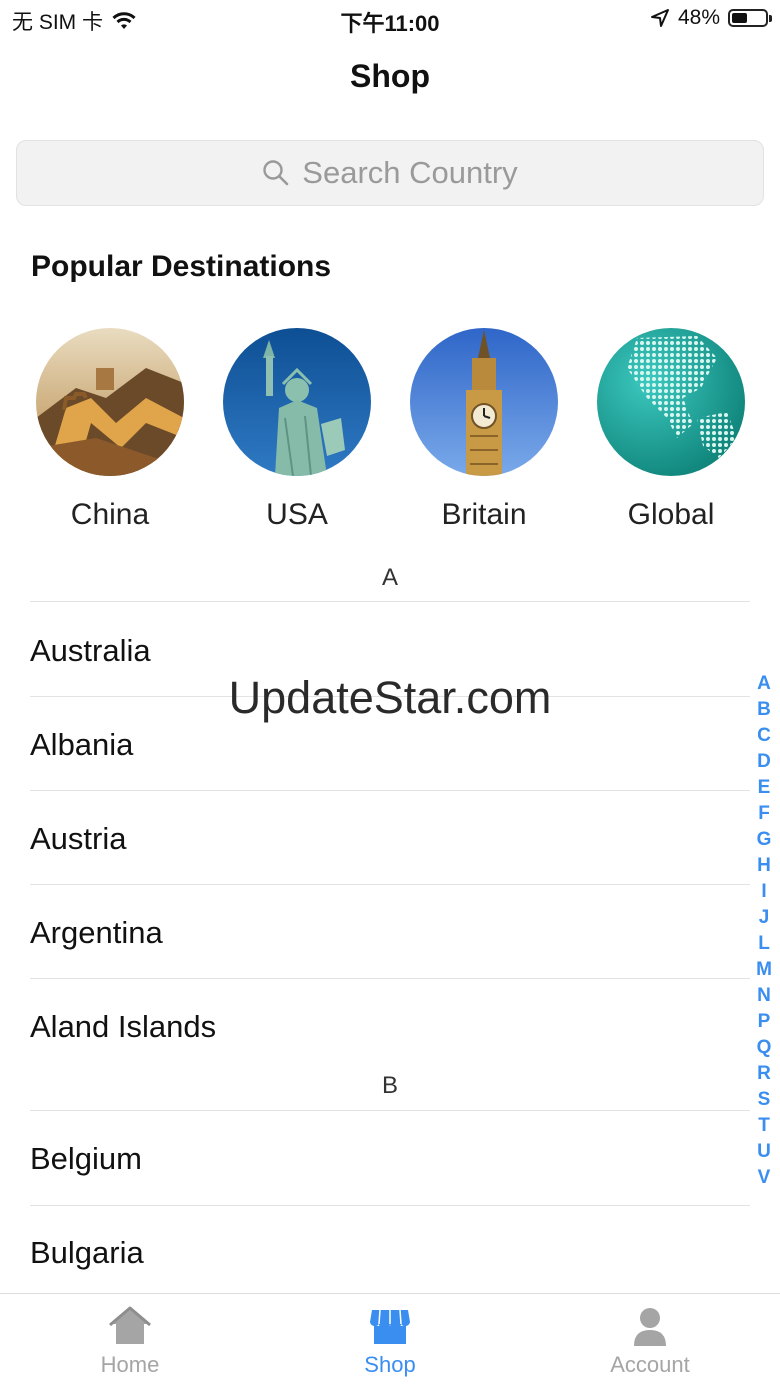 The height and width of the screenshot is (1388, 780). What do you see at coordinates (484, 402) in the screenshot?
I see `big-ben-image` at bounding box center [484, 402].